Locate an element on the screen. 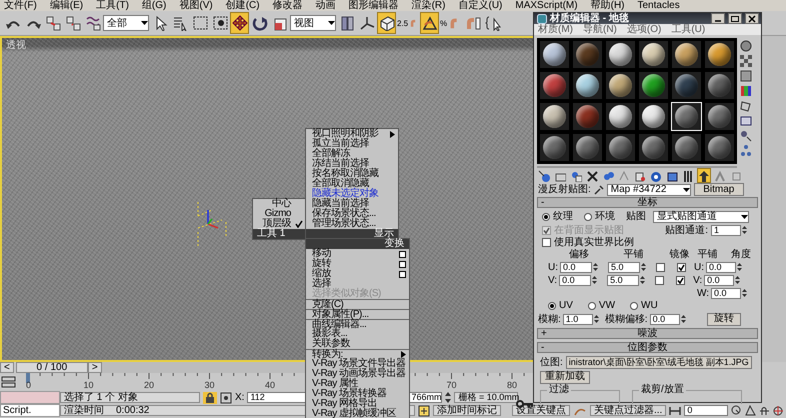  grid-size: 栅格 = 10.0mm is located at coordinates (486, 397).